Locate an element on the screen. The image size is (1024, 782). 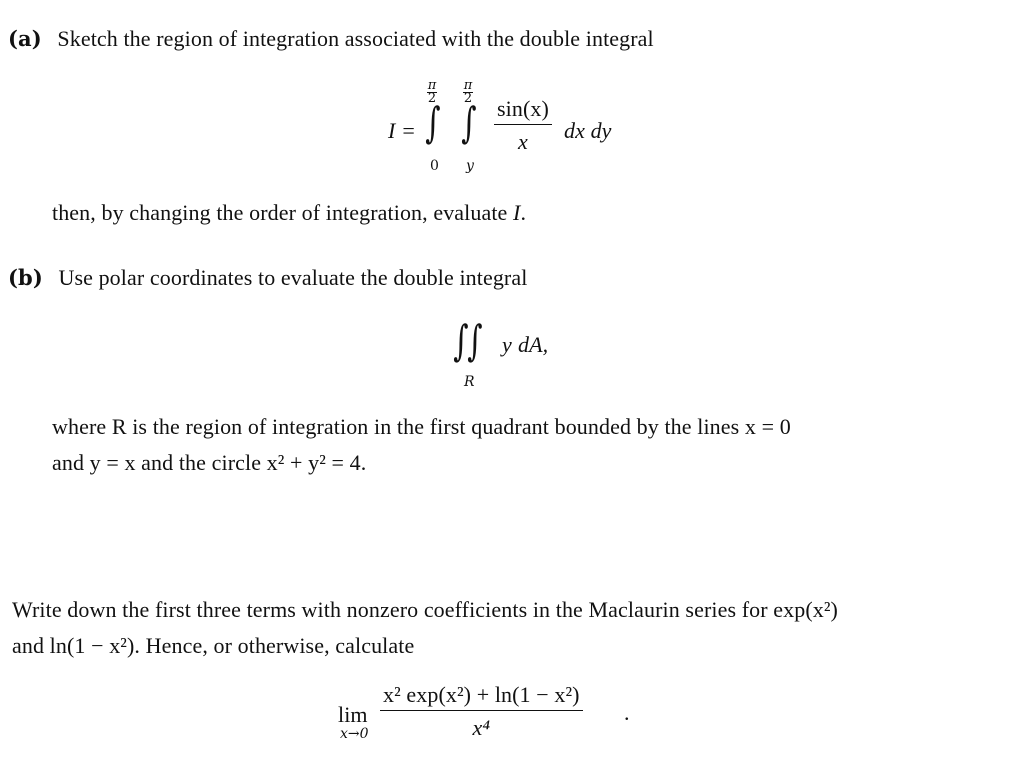
integral-region: R is located at coordinates (469, 382).